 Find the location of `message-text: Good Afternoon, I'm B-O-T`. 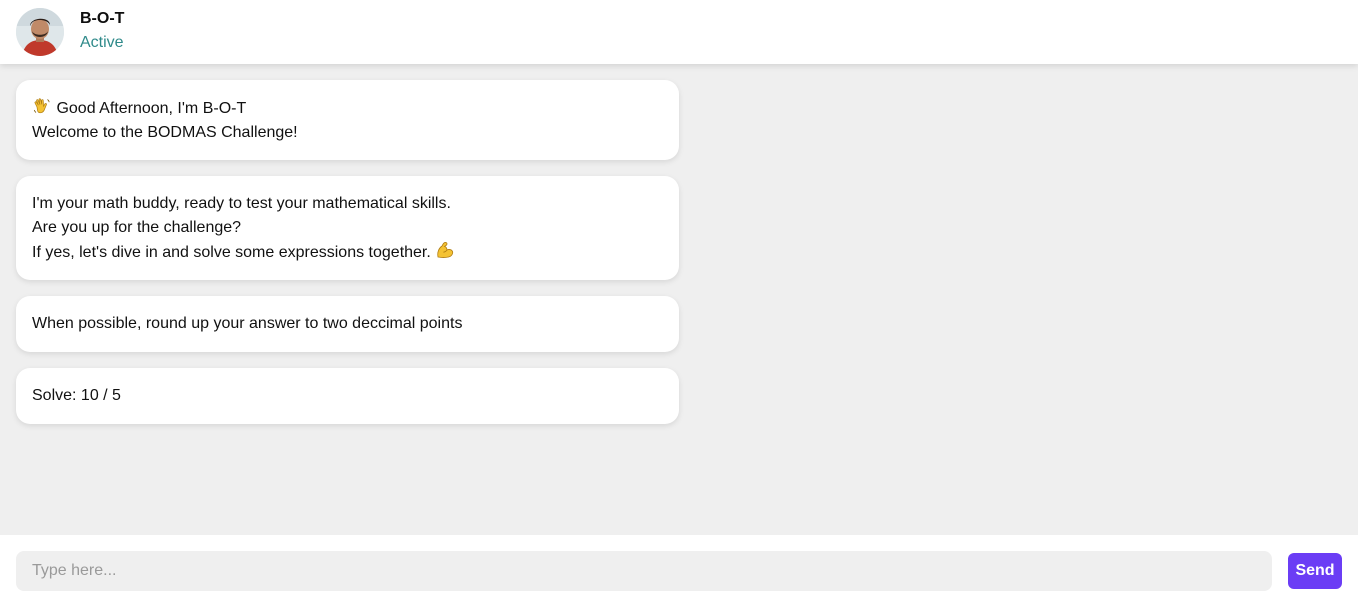

message-text: Good Afternoon, I'm B-O-T is located at coordinates (151, 108).